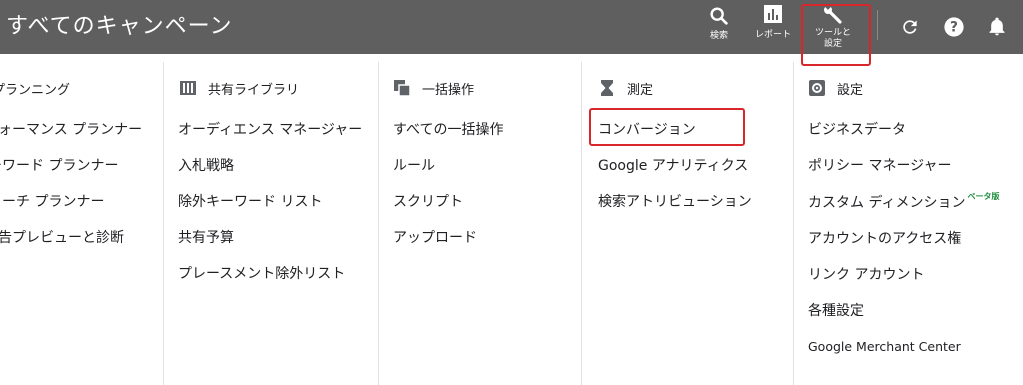 This screenshot has width=1023, height=385. Describe the element at coordinates (59, 166) in the screenshot. I see `menu-item-keyword-planner: キーワード プランナー` at that location.